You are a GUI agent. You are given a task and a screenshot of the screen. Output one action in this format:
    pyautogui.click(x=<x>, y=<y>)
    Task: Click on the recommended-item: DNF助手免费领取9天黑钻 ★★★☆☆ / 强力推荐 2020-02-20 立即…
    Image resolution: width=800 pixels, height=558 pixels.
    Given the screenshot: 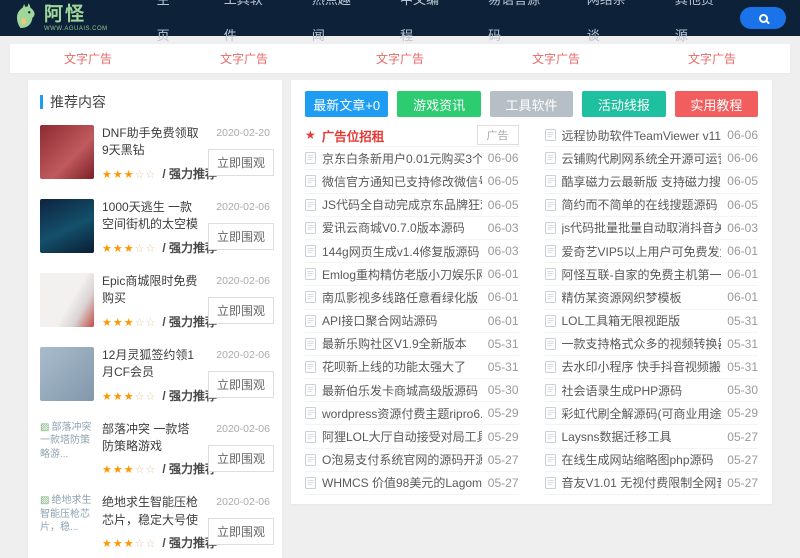 What is the action you would take?
    pyautogui.click(x=157, y=153)
    